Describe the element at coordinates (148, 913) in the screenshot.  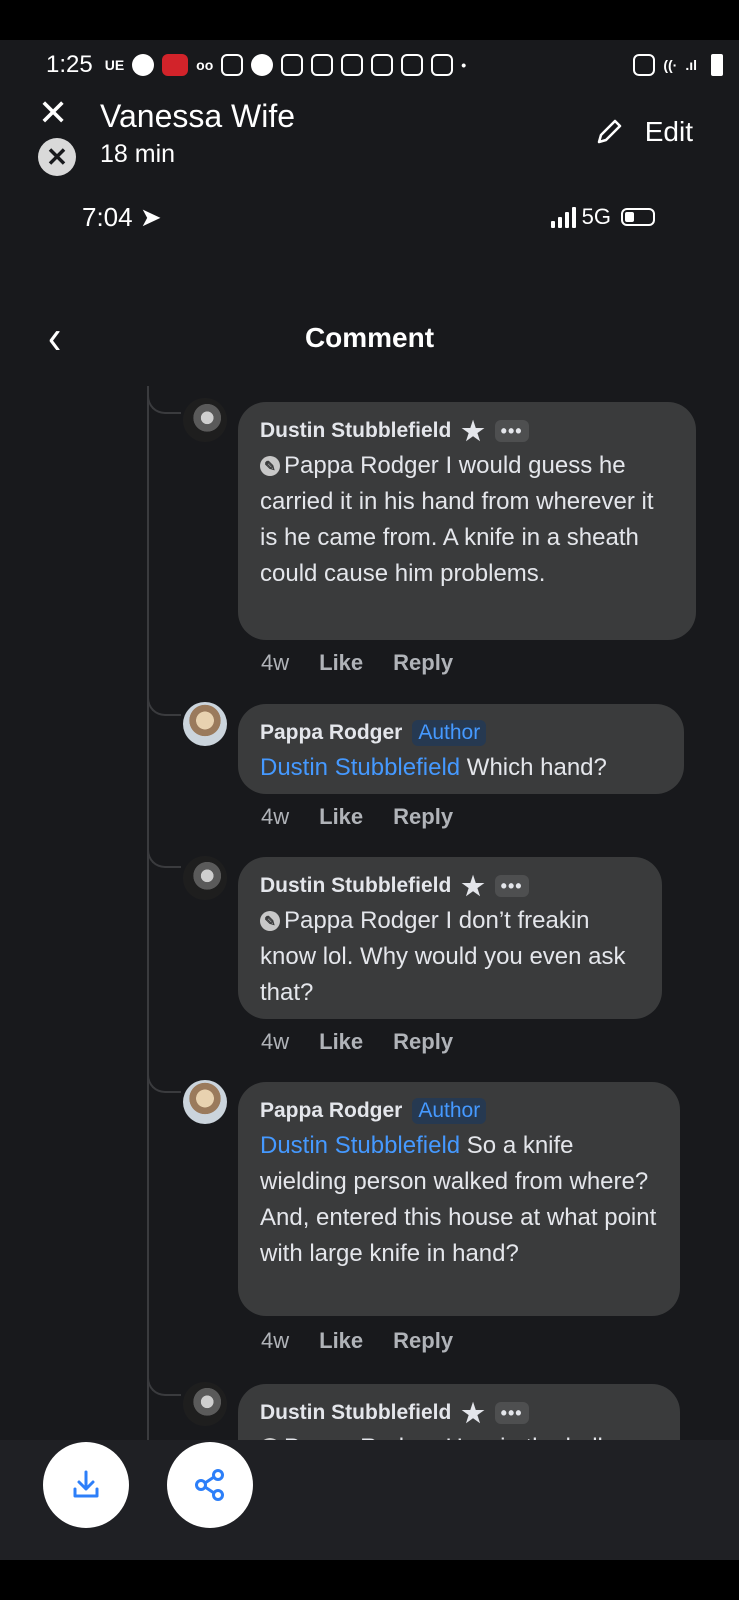
I see `thread-line` at that location.